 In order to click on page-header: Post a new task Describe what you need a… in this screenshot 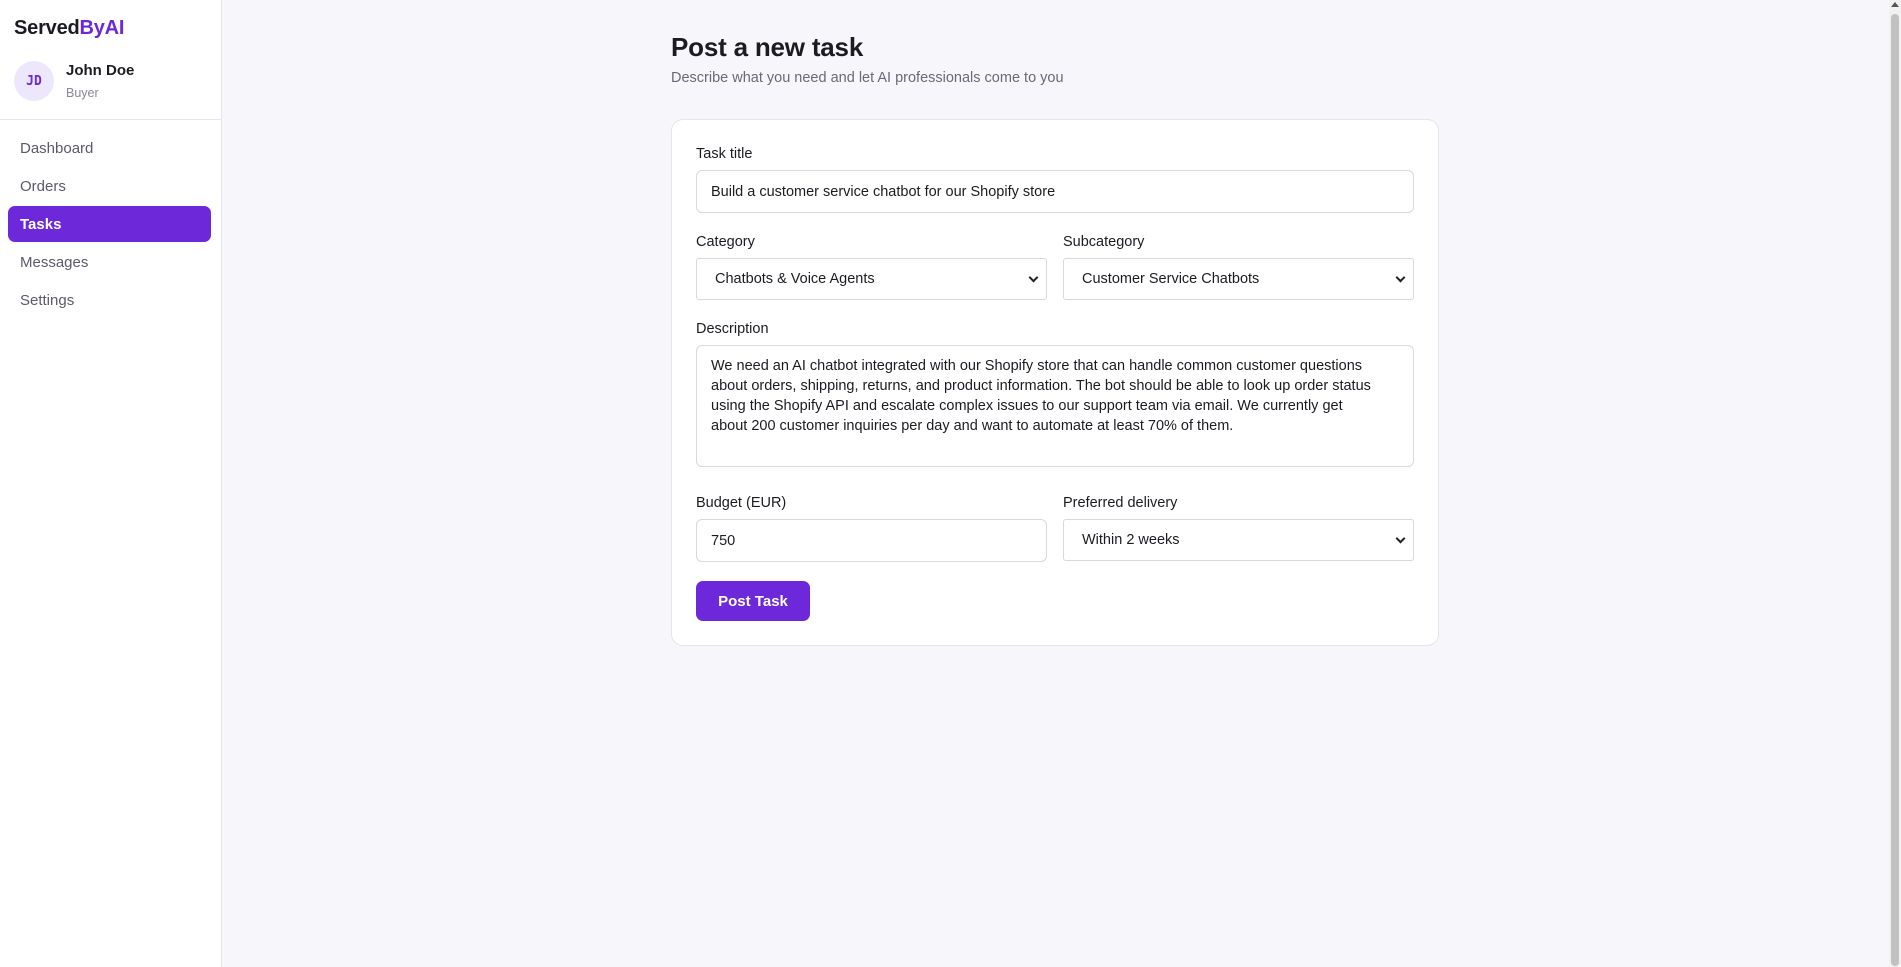, I will do `click(1071, 59)`.